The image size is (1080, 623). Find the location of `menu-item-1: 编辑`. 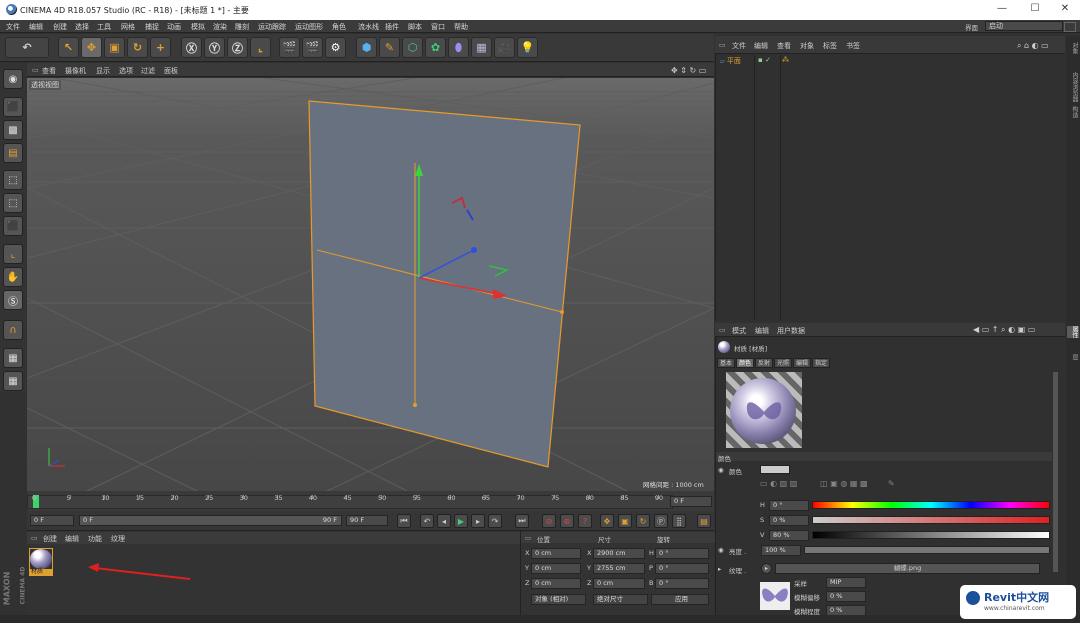

menu-item-1: 编辑 is located at coordinates (36, 27).